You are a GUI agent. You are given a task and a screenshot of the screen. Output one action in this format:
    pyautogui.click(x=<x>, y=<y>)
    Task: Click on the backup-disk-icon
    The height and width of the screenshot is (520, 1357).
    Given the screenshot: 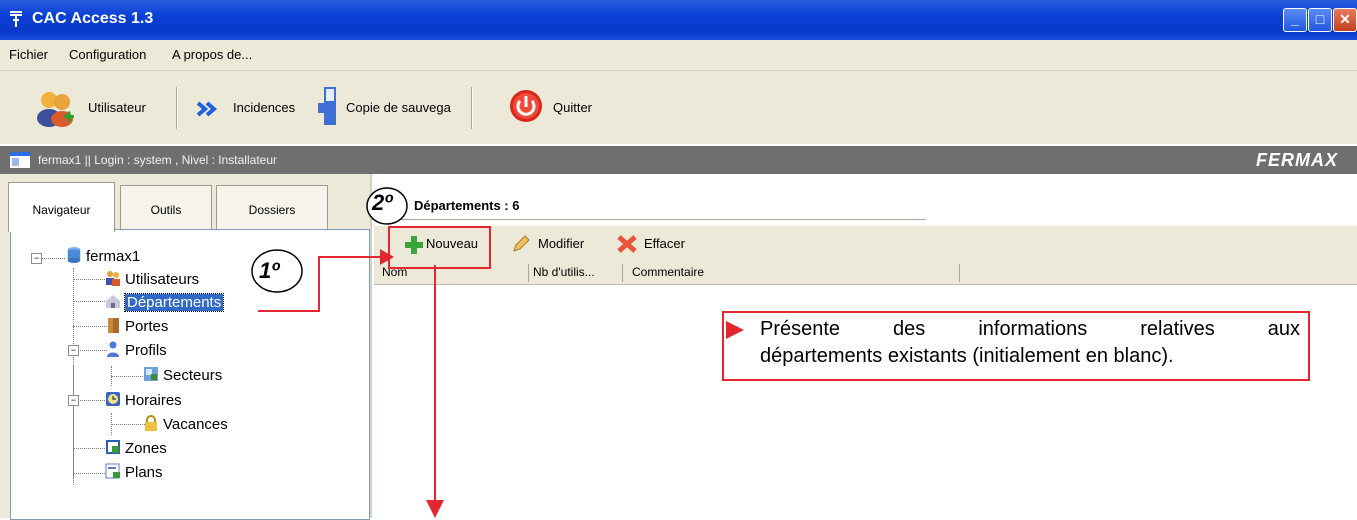 What is the action you would take?
    pyautogui.click(x=327, y=106)
    